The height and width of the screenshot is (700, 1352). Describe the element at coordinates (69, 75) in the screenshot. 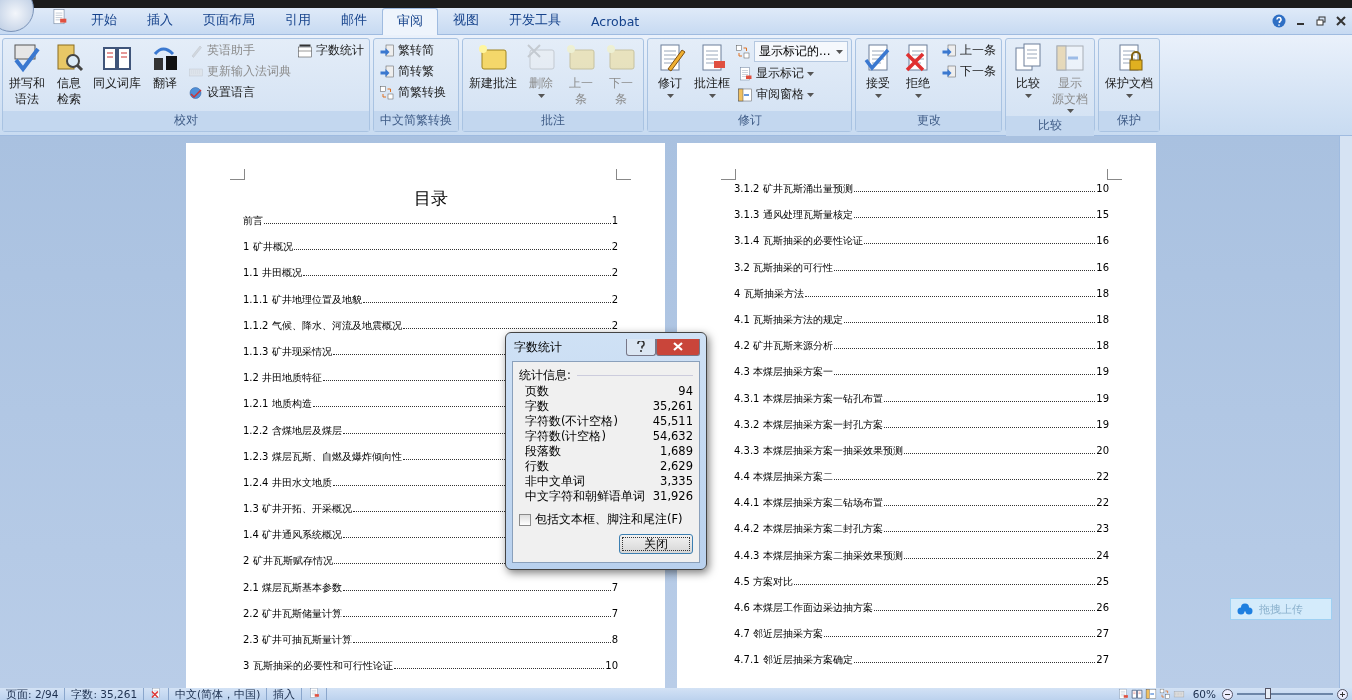

I see `ribbon-button: 信息 检索` at that location.